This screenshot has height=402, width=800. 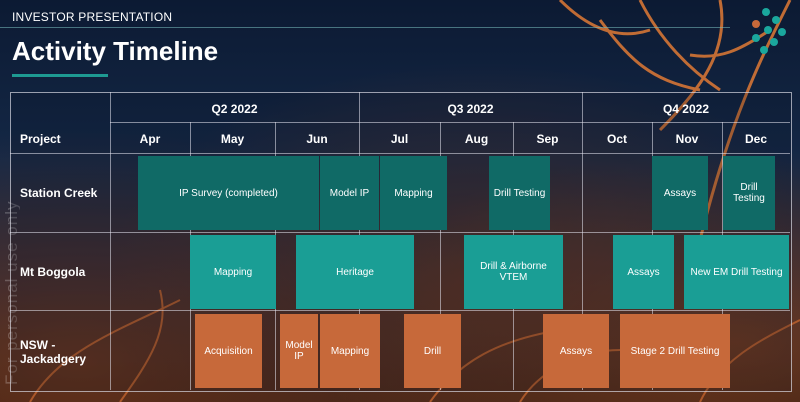 I want to click on month-label: Nov, so click(x=687, y=139).